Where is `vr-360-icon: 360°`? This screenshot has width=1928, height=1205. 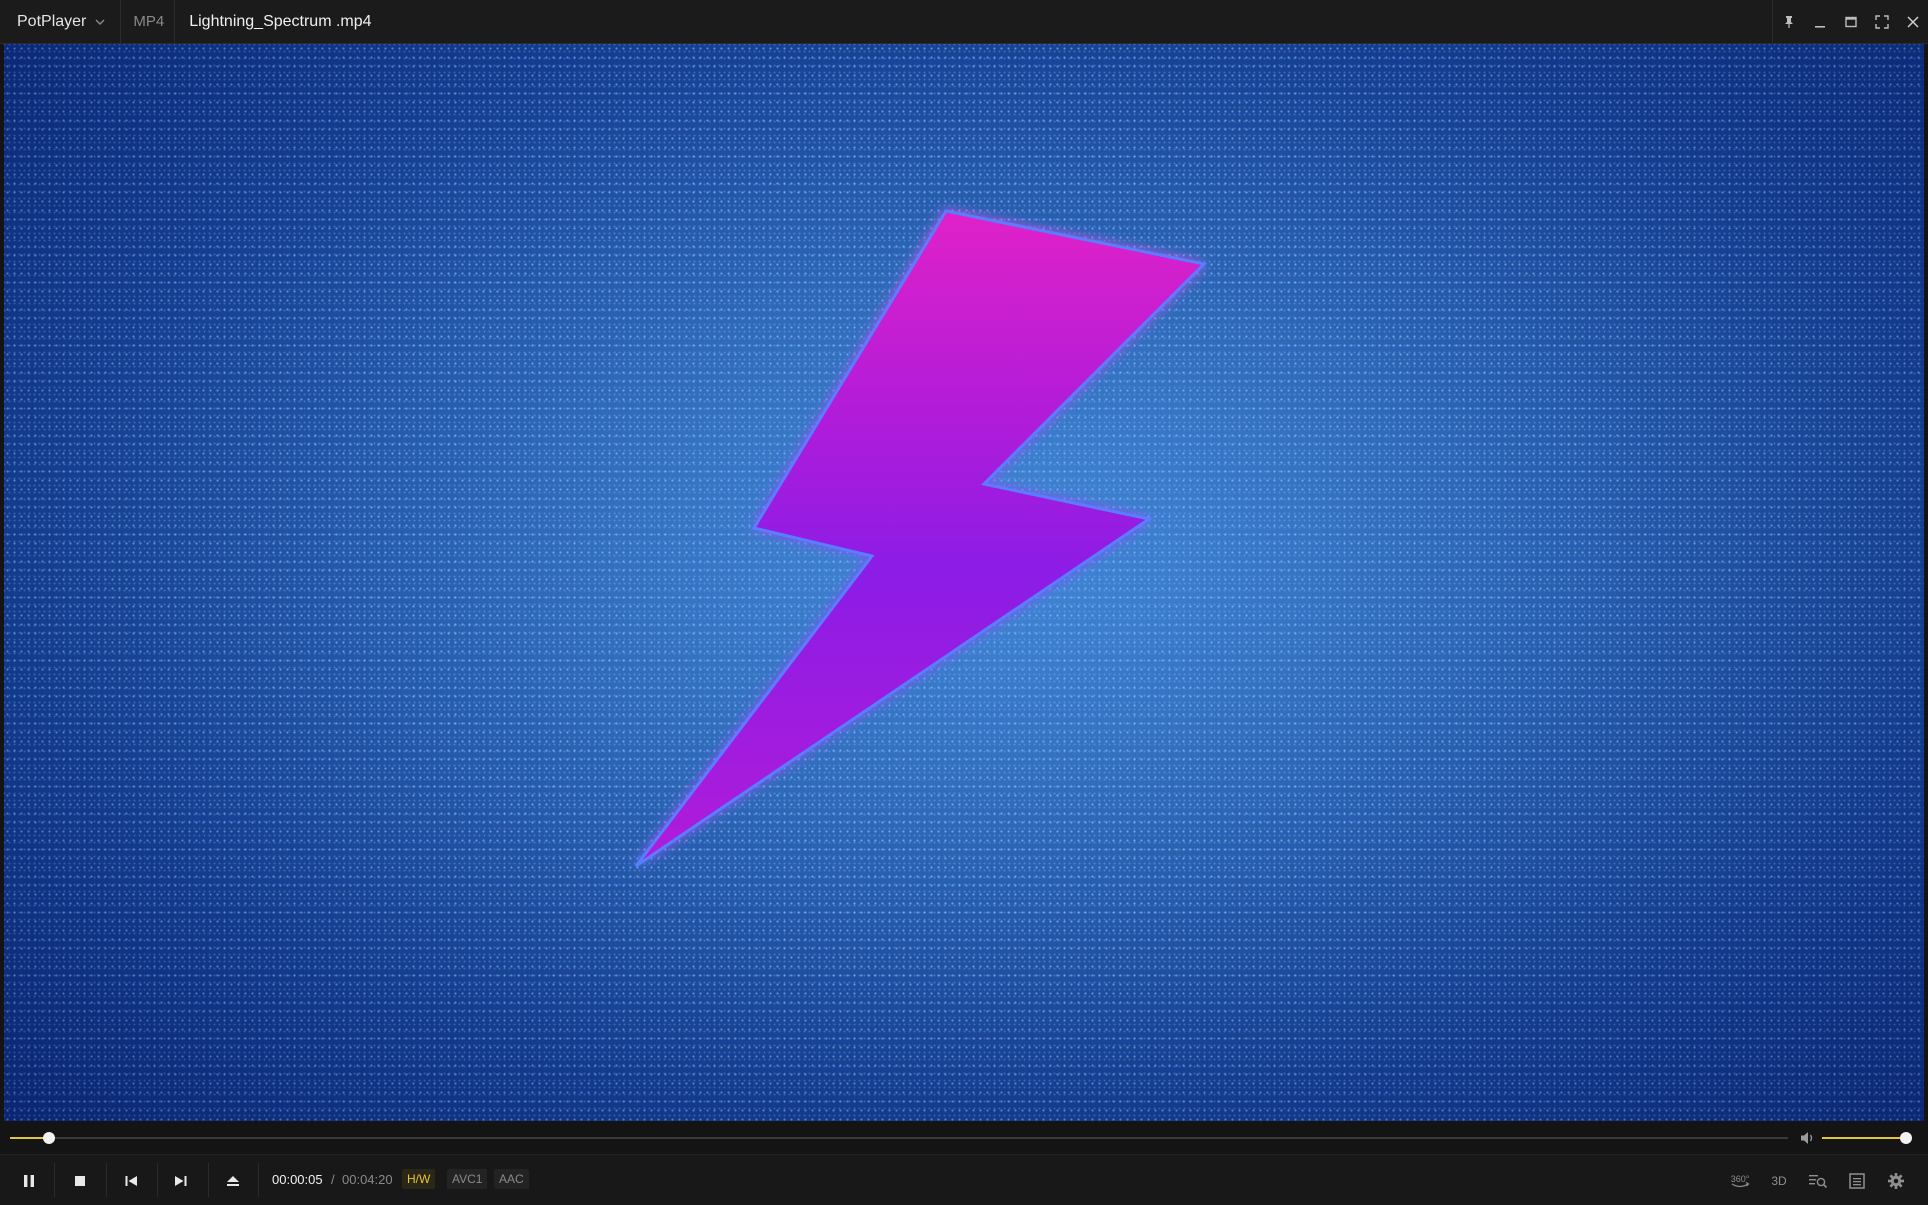
vr-360-icon: 360° is located at coordinates (1740, 1180).